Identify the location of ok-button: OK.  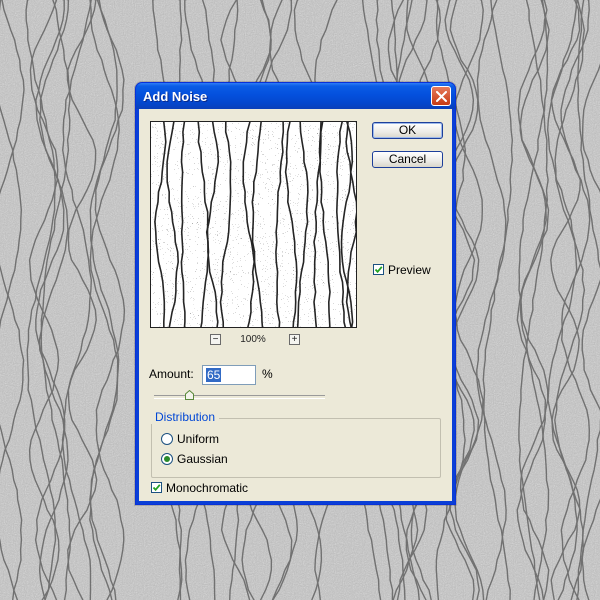
(407, 130).